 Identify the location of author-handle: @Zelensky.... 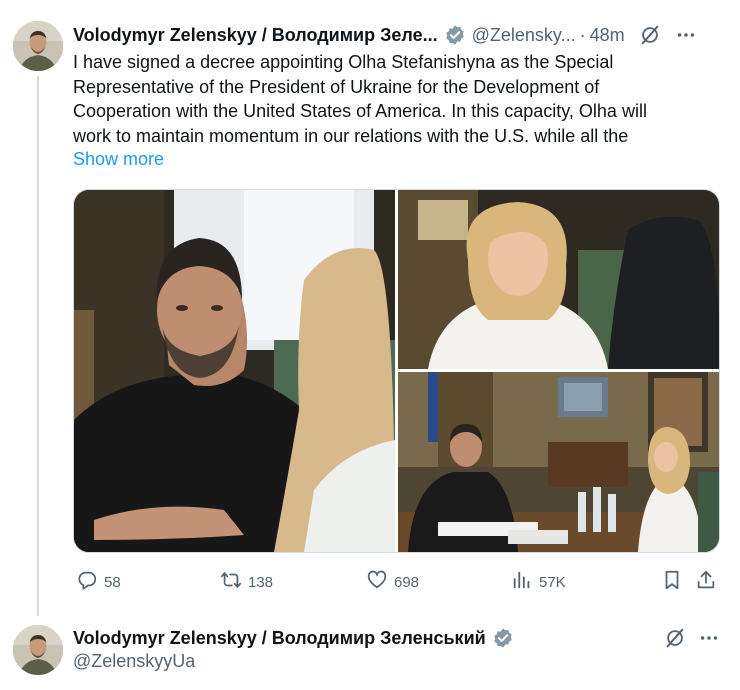
(524, 35).